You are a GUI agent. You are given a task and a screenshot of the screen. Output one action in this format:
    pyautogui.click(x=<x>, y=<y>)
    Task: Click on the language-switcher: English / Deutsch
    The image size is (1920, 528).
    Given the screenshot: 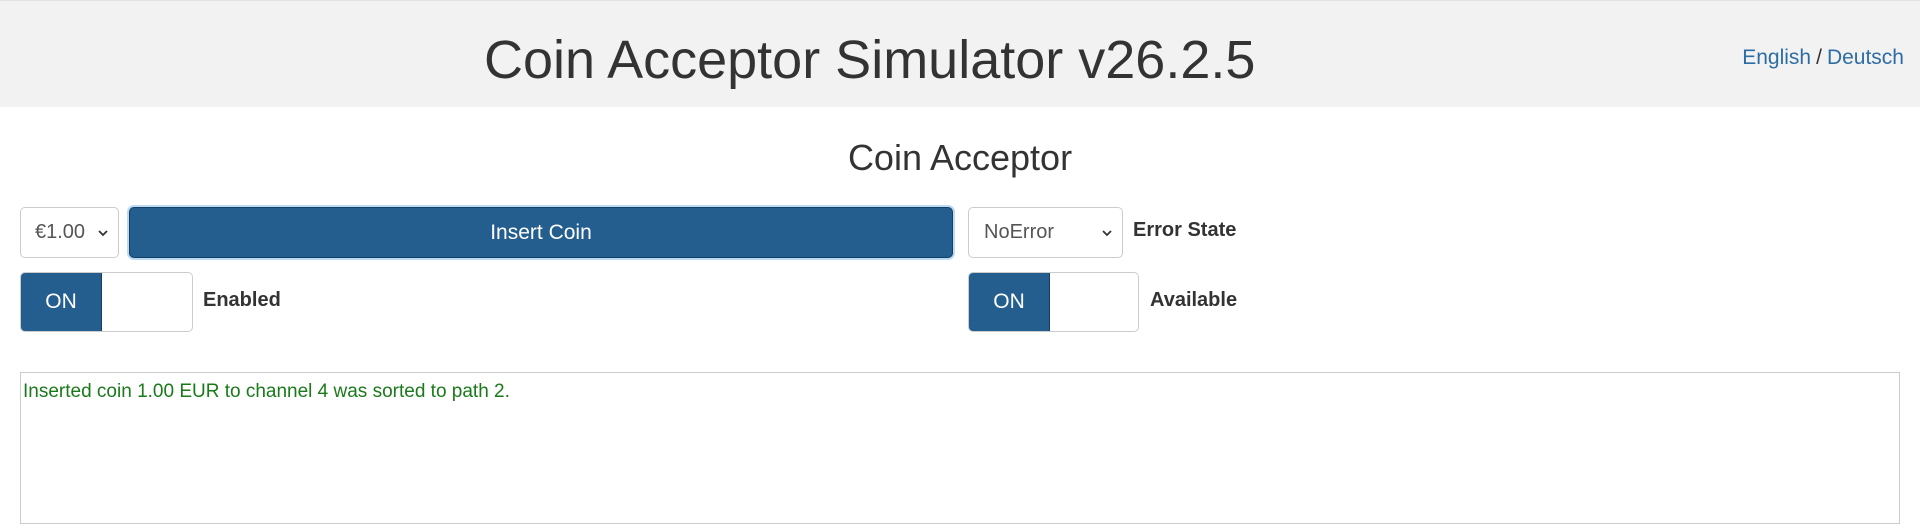 What is the action you would take?
    pyautogui.click(x=1823, y=58)
    